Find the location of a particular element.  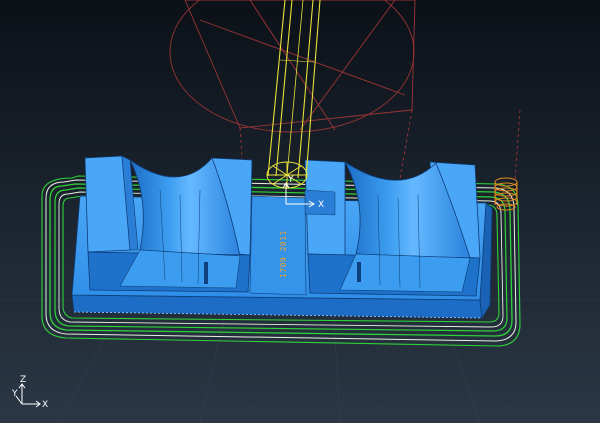

triad-y-label: Y is located at coordinates (14, 394).